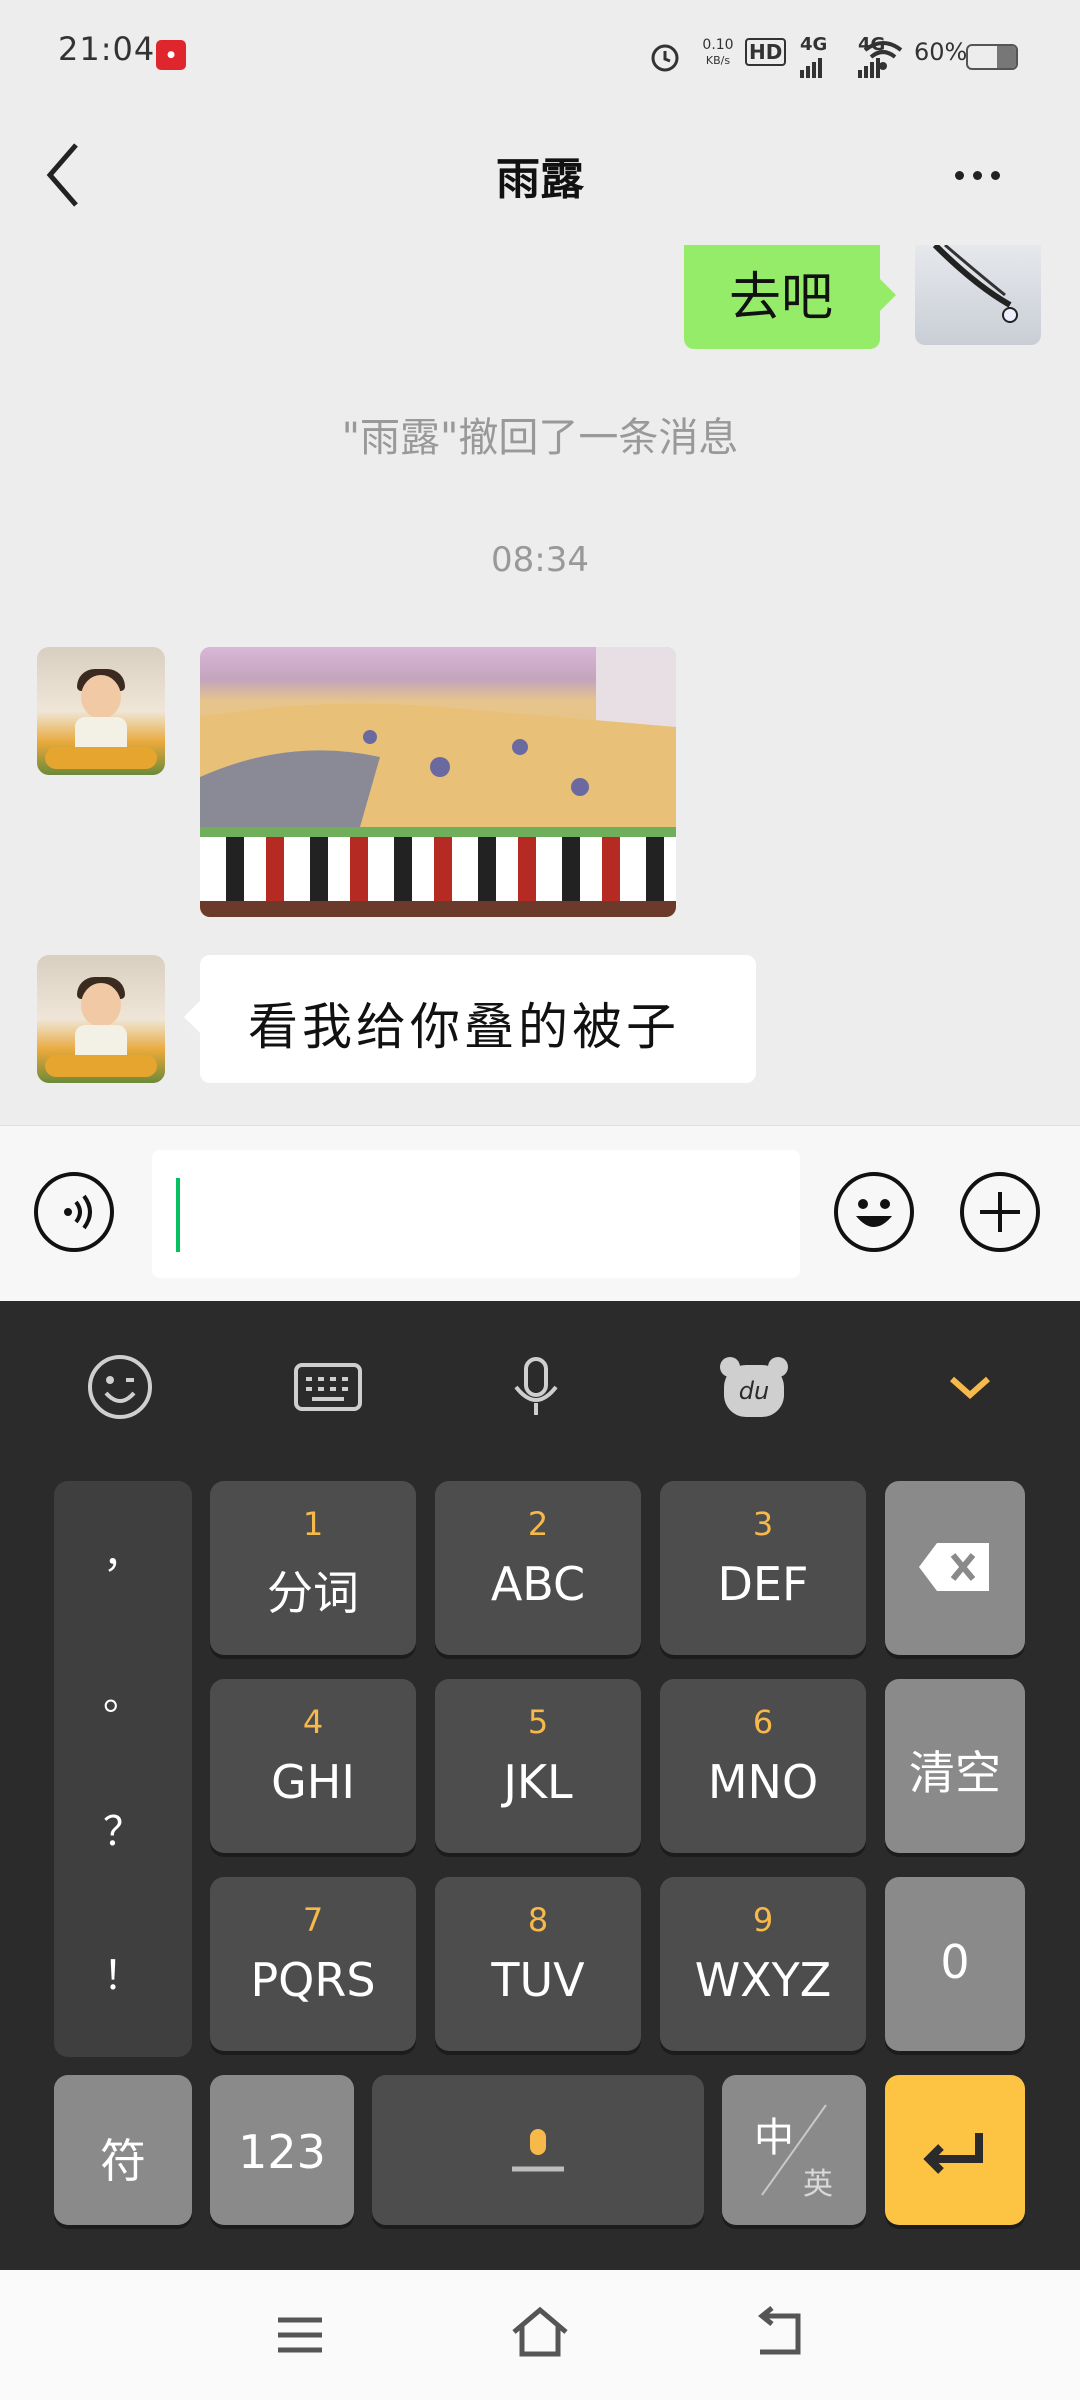 The image size is (1080, 2400). What do you see at coordinates (536, 1387) in the screenshot?
I see `microphone-icon` at bounding box center [536, 1387].